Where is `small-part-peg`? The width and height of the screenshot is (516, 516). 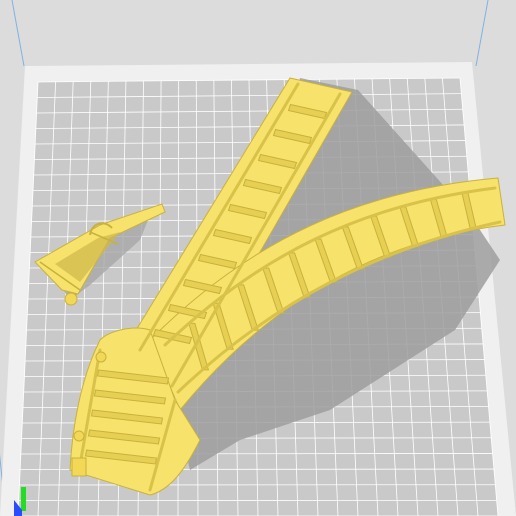 small-part-peg is located at coordinates (71, 299).